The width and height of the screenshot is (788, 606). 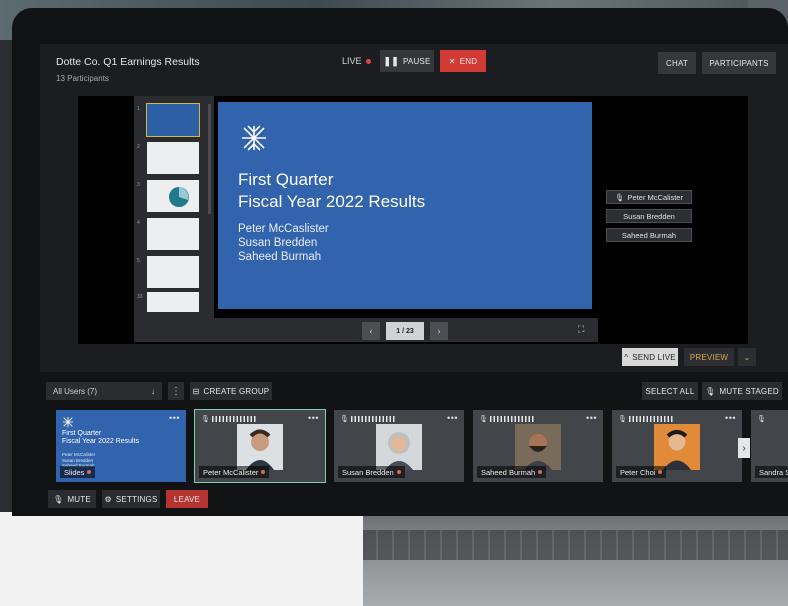 I want to click on tile-label: Saheed Burmah, so click(x=512, y=472).